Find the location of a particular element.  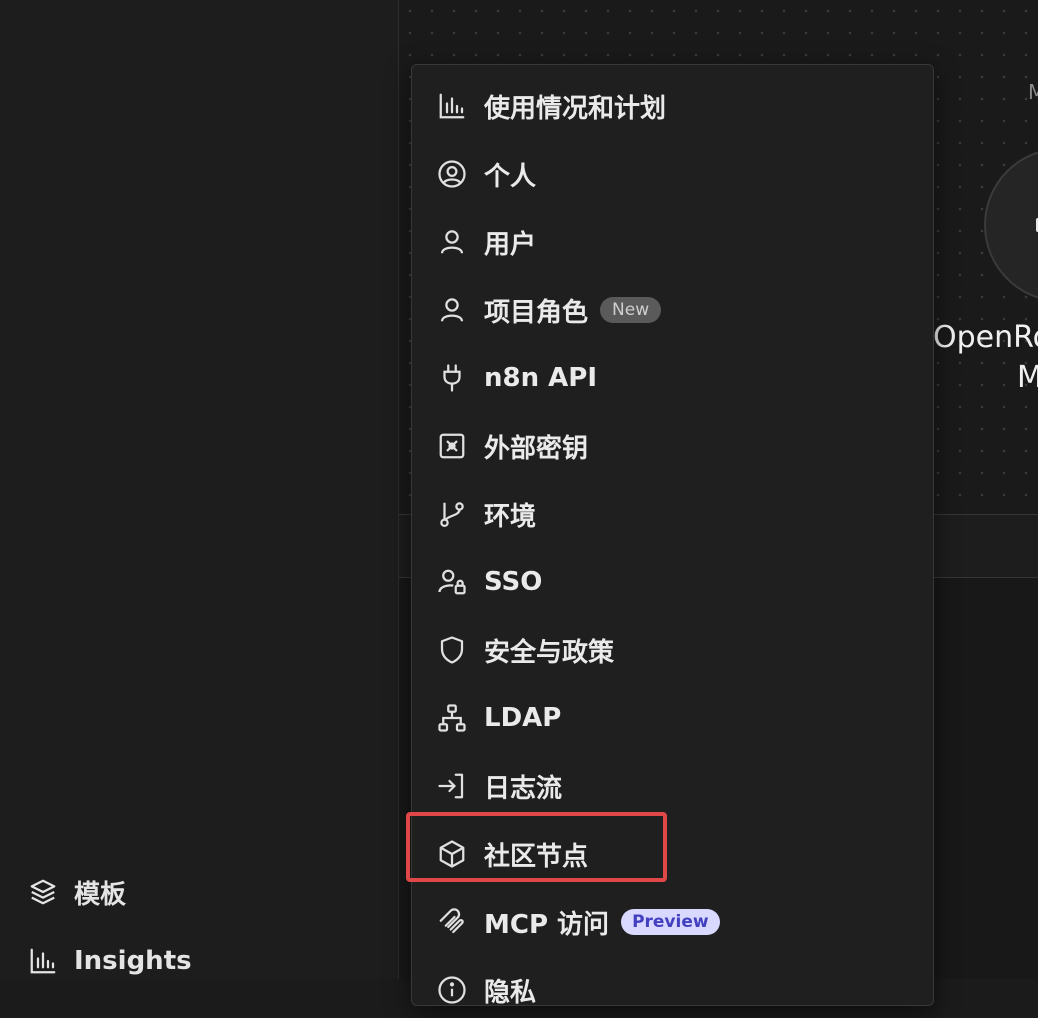

template-card: M OpenRo M is located at coordinates (985, 257).